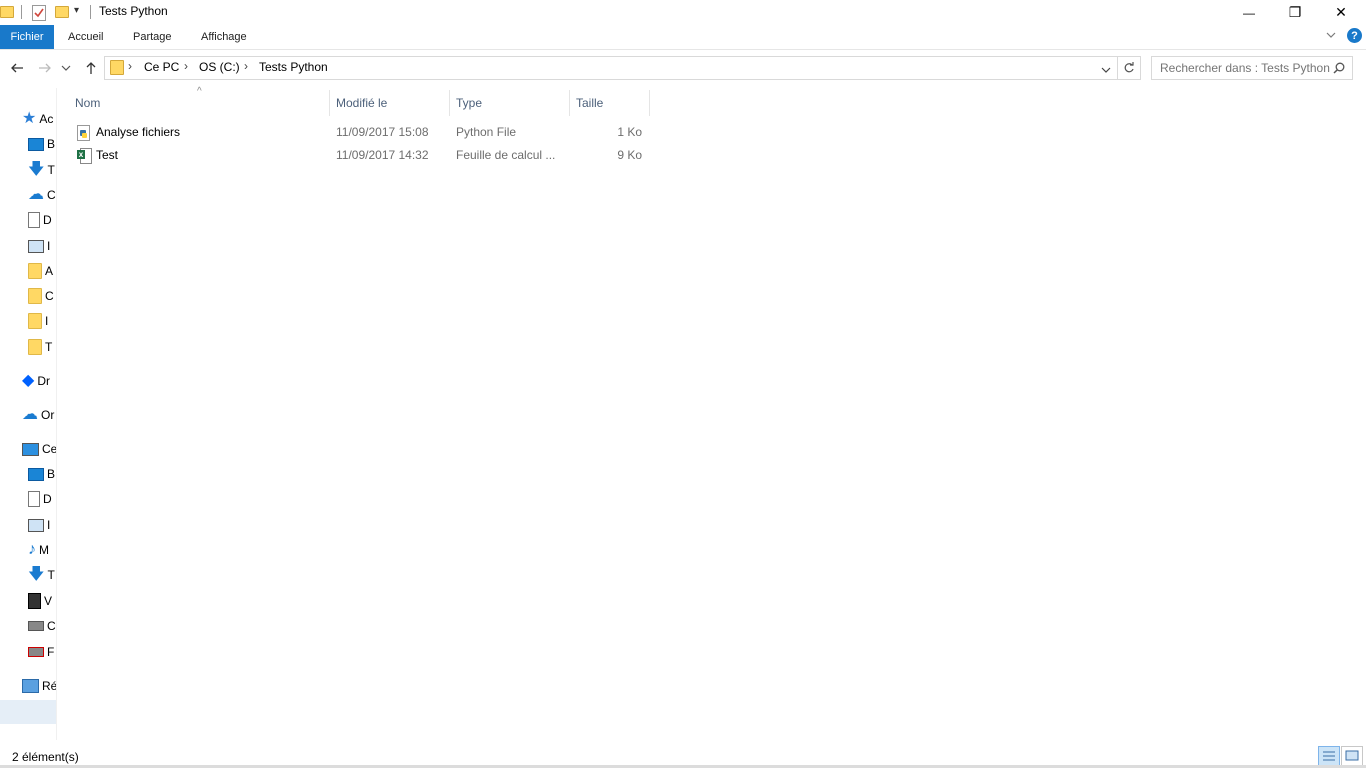 This screenshot has width=1366, height=768. I want to click on chevron-down-icon, so click(66, 68).